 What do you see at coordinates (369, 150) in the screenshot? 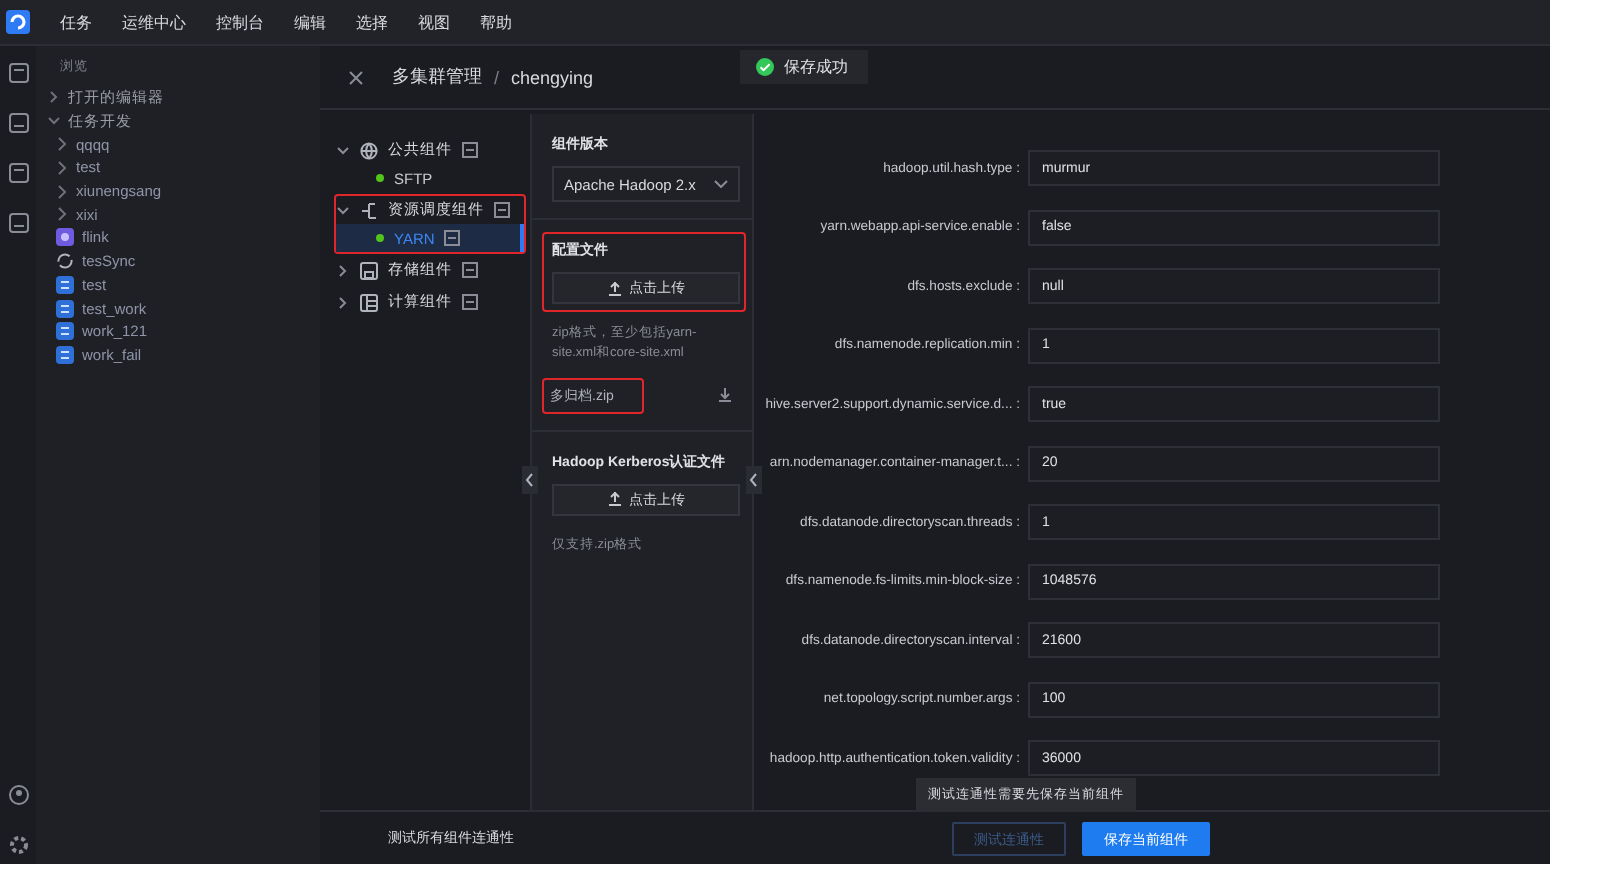
I see `globe-icon` at bounding box center [369, 150].